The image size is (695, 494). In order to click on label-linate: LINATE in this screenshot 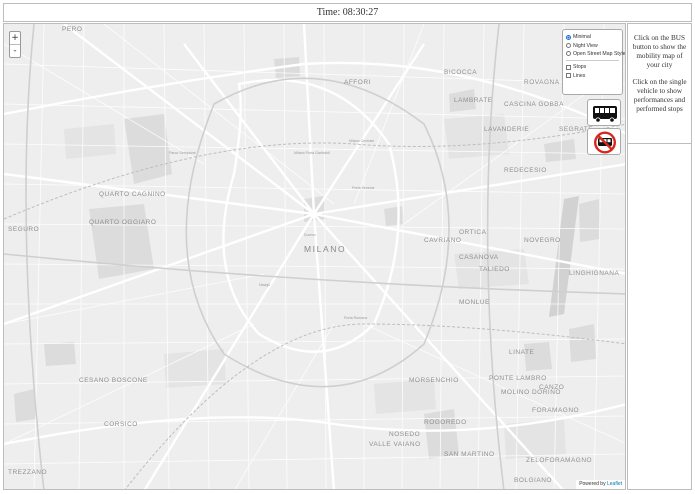, I will do `click(521, 352)`.